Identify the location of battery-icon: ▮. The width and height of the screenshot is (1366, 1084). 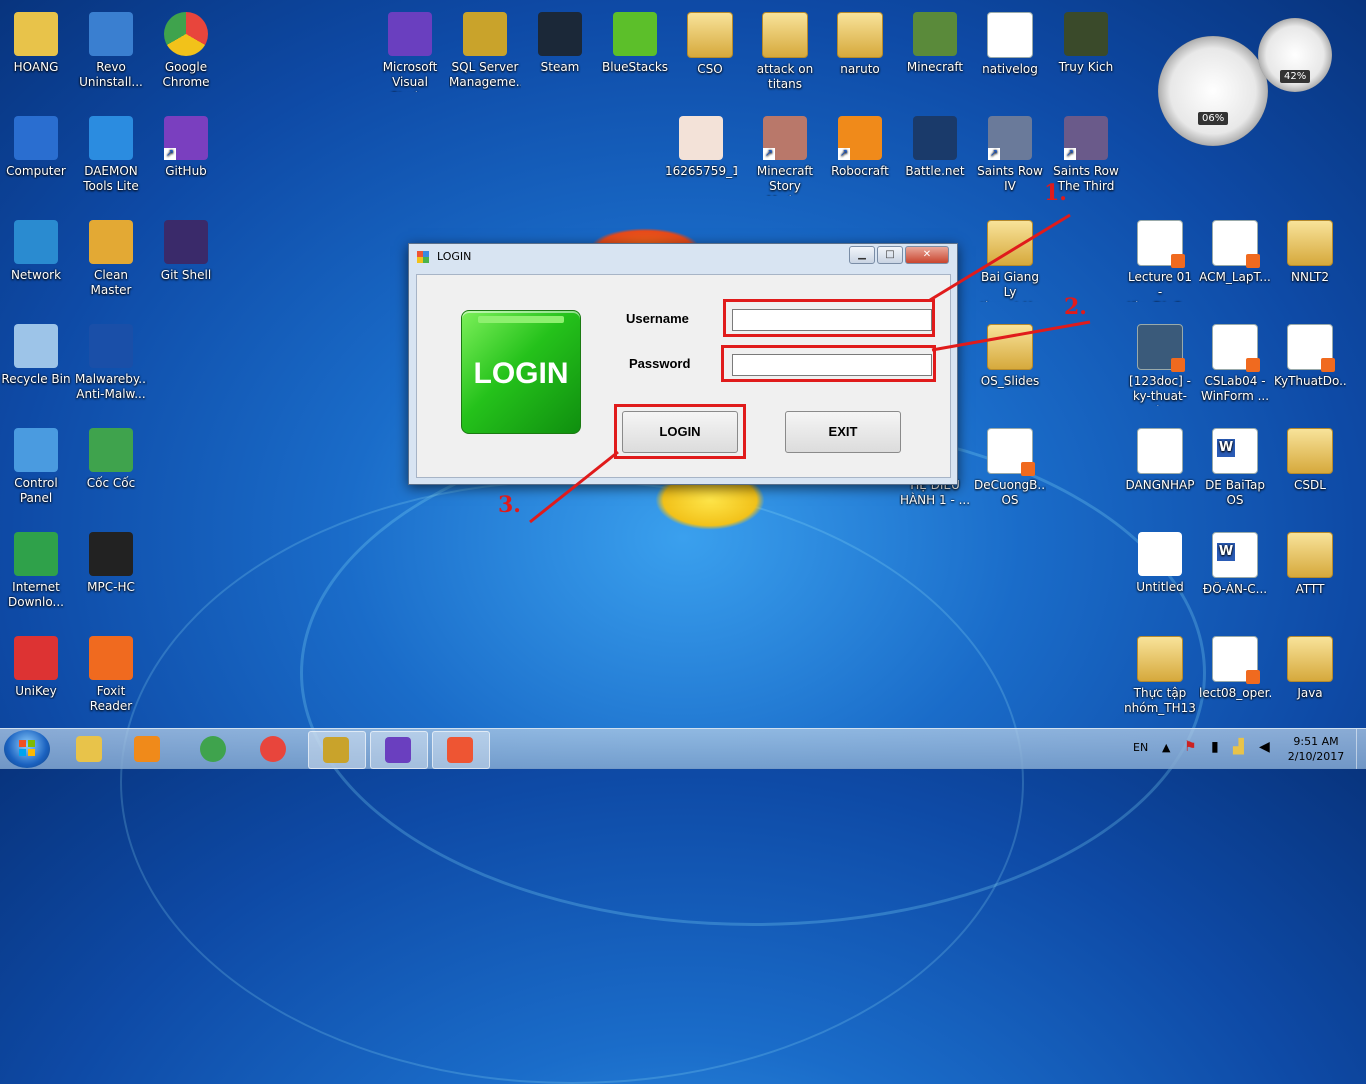
(1215, 759).